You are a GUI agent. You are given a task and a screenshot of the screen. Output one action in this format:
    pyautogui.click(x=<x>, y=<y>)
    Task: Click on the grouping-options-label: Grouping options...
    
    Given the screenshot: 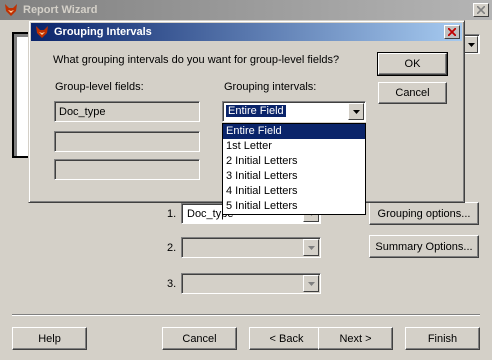 What is the action you would take?
    pyautogui.click(x=424, y=213)
    